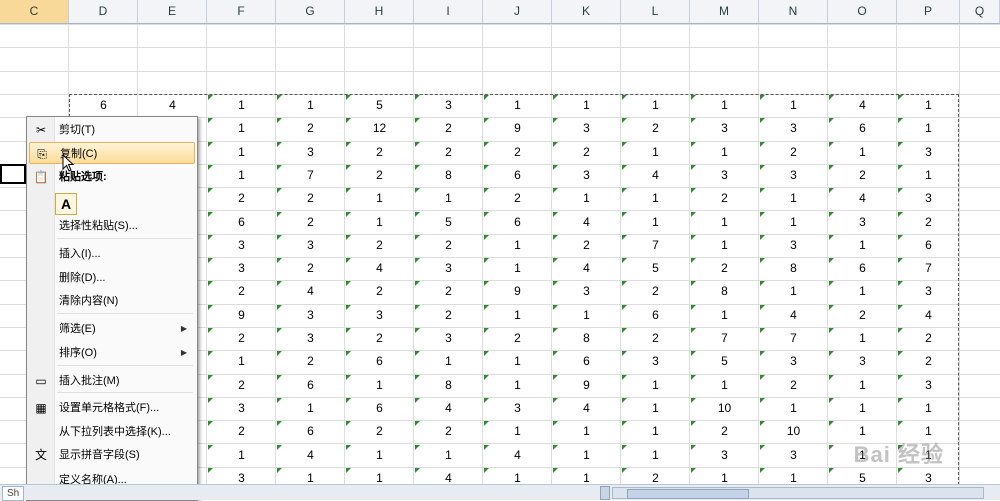 Image resolution: width=1000 pixels, height=501 pixels. I want to click on column-header-j: J, so click(517, 11).